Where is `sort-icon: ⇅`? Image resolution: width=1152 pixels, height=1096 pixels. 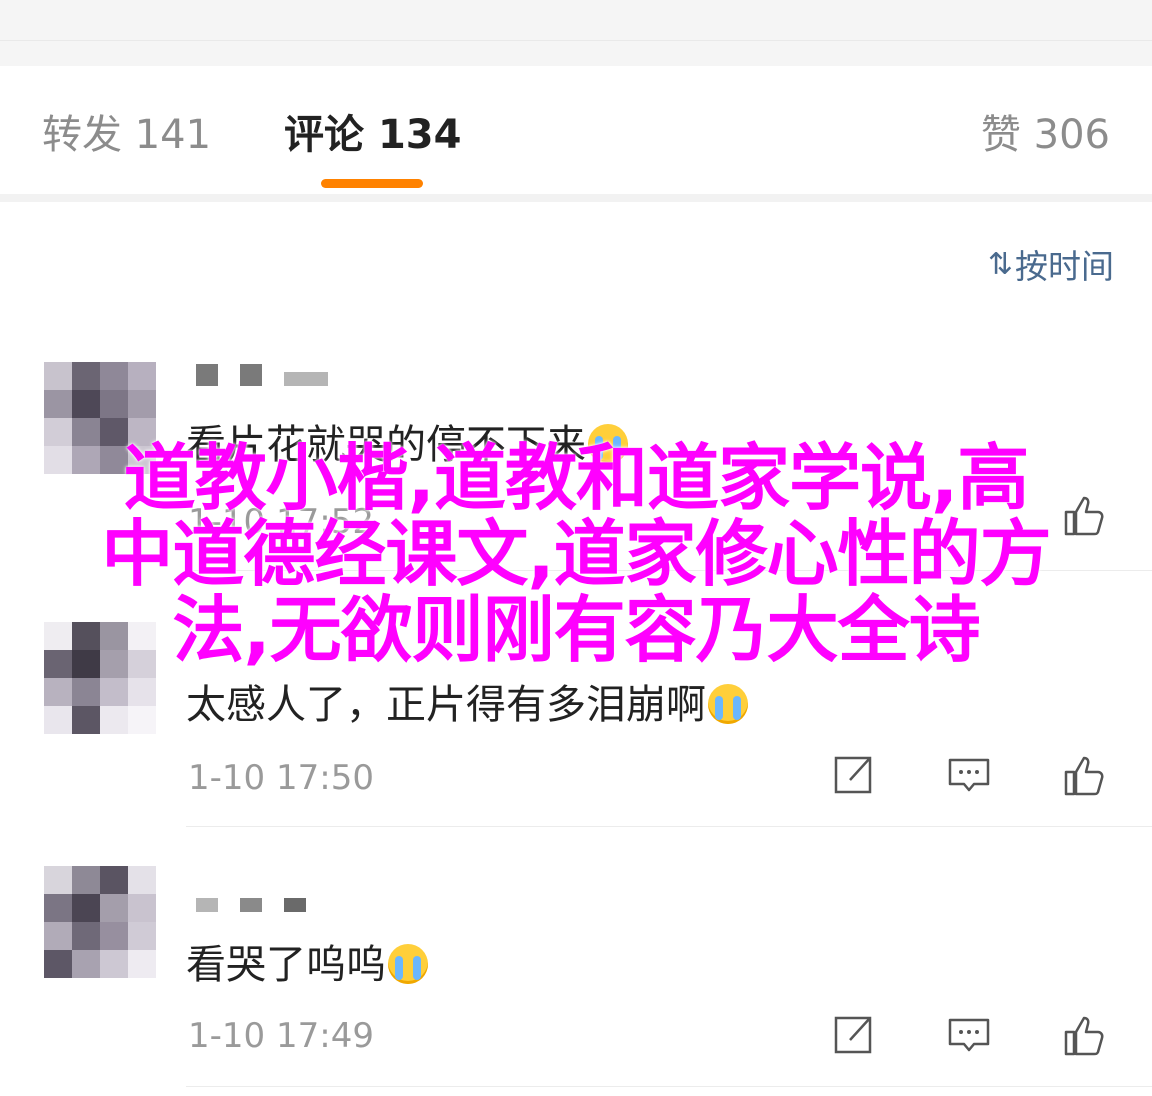 sort-icon: ⇅ is located at coordinates (1000, 264).